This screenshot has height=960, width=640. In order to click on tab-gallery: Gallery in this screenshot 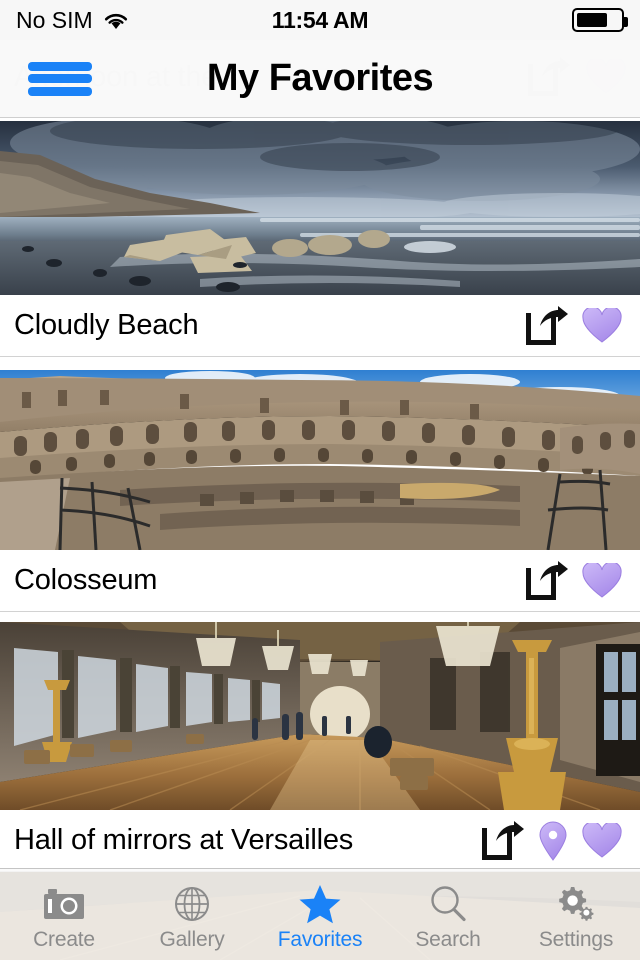, I will do `click(192, 914)`.